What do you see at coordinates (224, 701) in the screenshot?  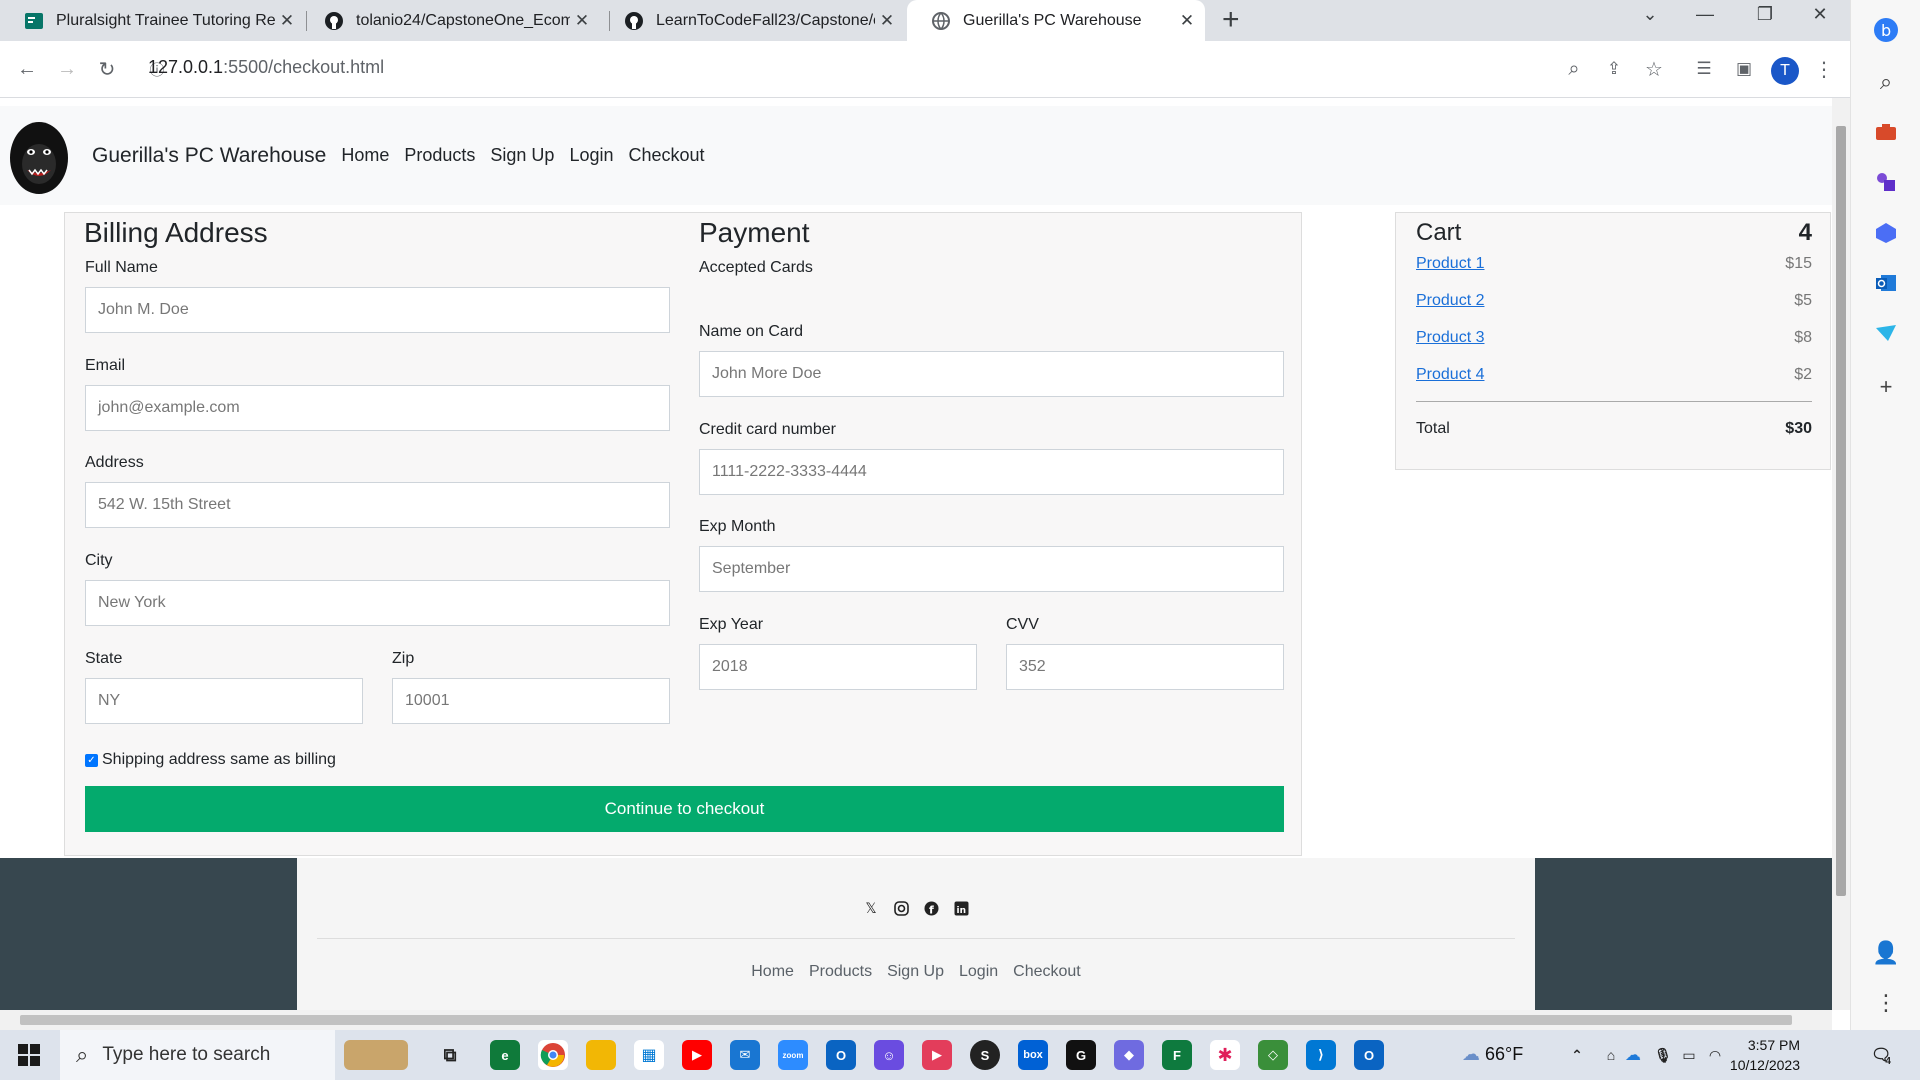 I see `state-input: NY` at bounding box center [224, 701].